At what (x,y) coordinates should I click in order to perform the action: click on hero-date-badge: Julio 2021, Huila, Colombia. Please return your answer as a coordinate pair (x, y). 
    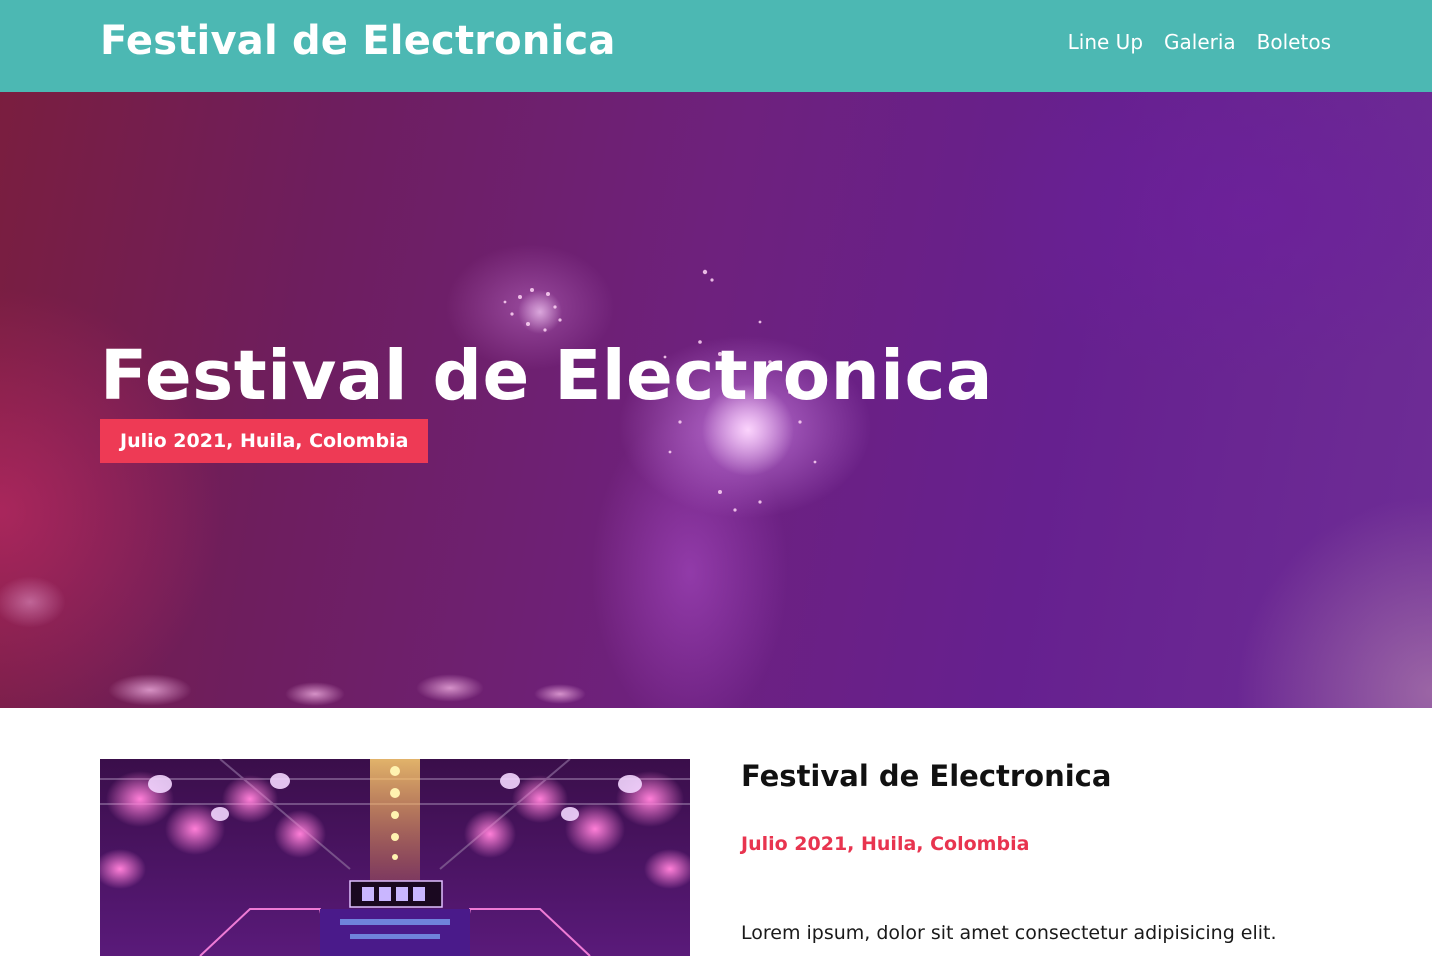
    Looking at the image, I should click on (264, 441).